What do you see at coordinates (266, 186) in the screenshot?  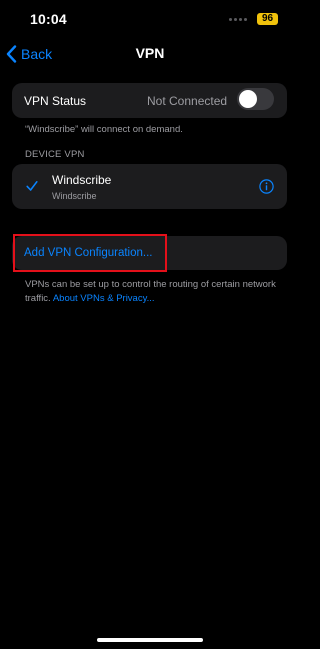 I see `info-icon` at bounding box center [266, 186].